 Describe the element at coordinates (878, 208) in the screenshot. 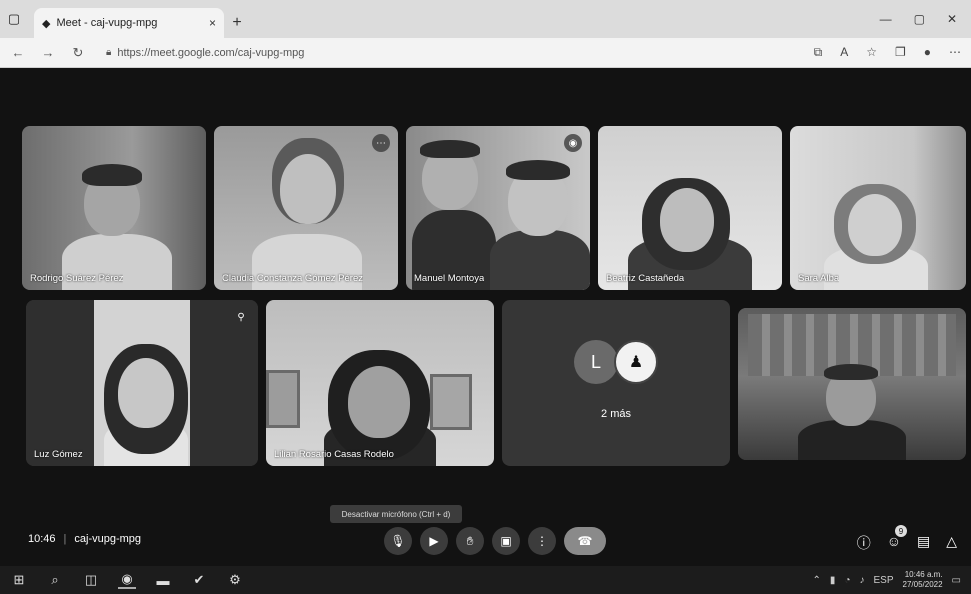

I see `participant-tile: Sara Alba` at that location.